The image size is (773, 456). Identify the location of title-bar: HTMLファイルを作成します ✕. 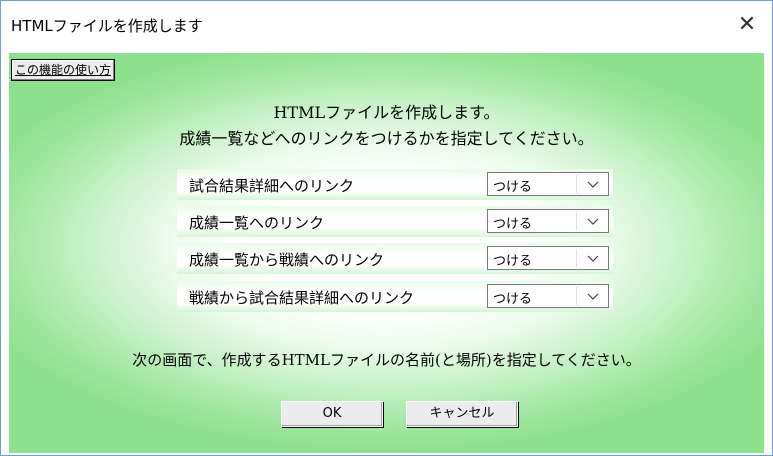
(386, 26).